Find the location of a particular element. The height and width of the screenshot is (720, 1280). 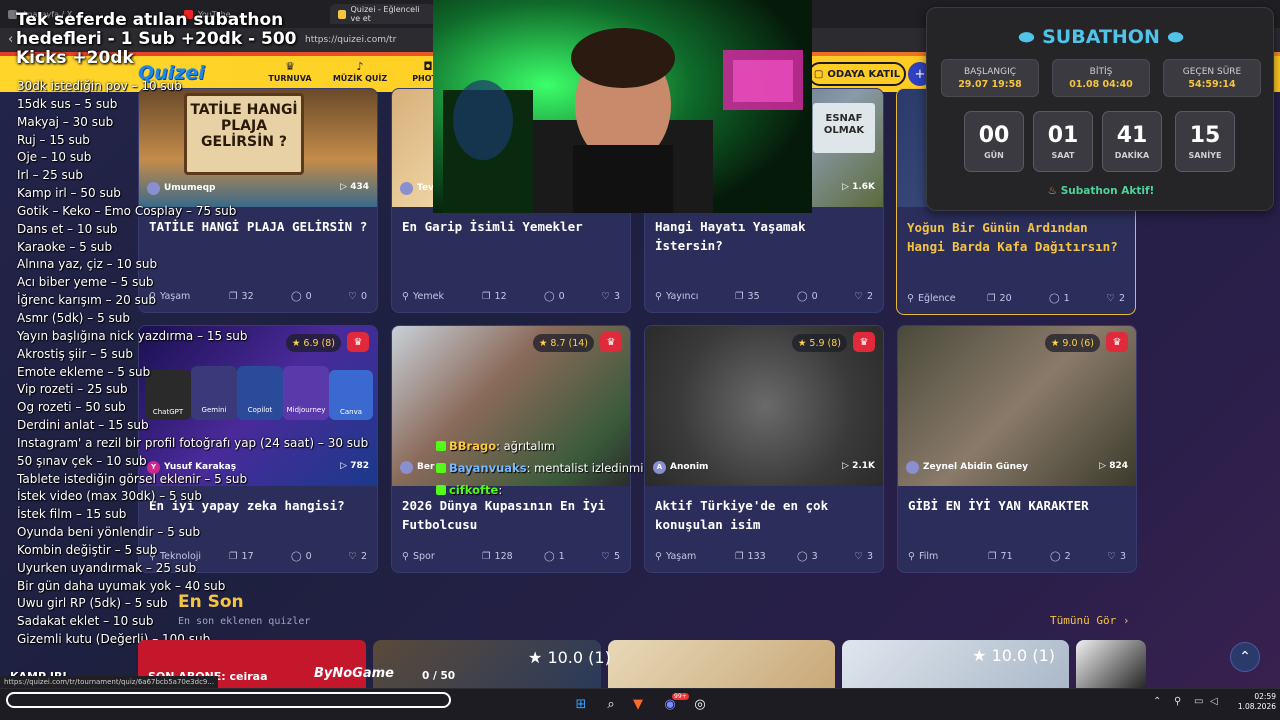

goal-item: Yayın başlığına nick yazdırma – 15 sub is located at coordinates (132, 335).